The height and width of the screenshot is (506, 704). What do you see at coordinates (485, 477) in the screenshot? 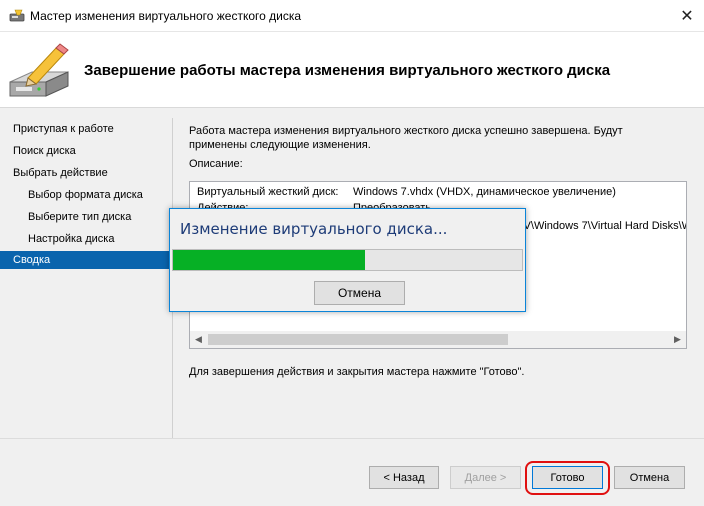
I see `next-button: Далее >` at bounding box center [485, 477].